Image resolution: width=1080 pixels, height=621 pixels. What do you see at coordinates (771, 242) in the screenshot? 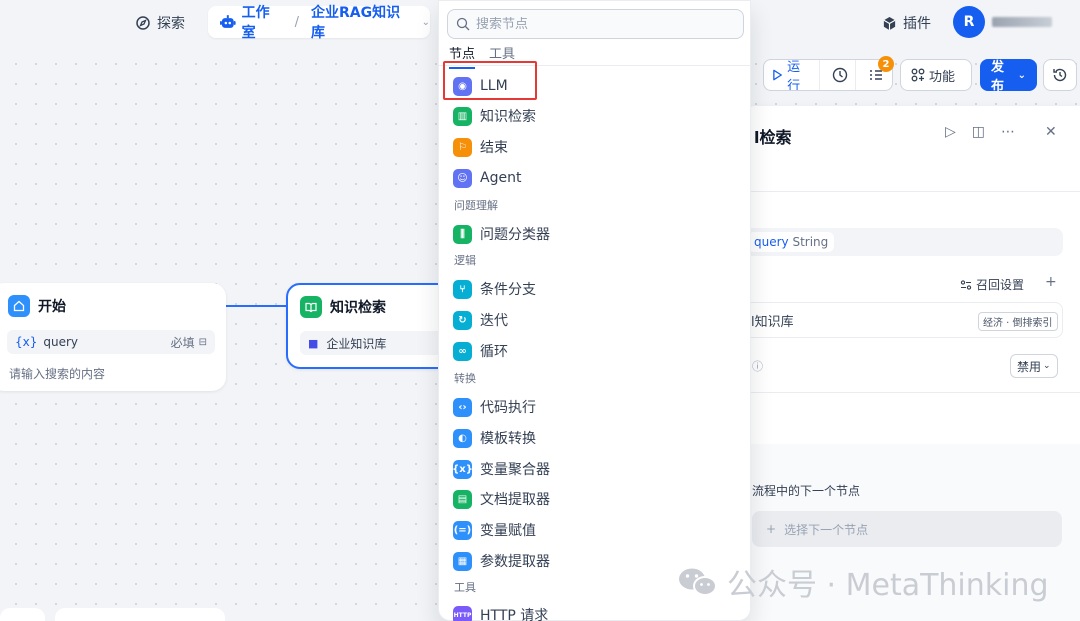
I see `query-var-name: query` at bounding box center [771, 242].